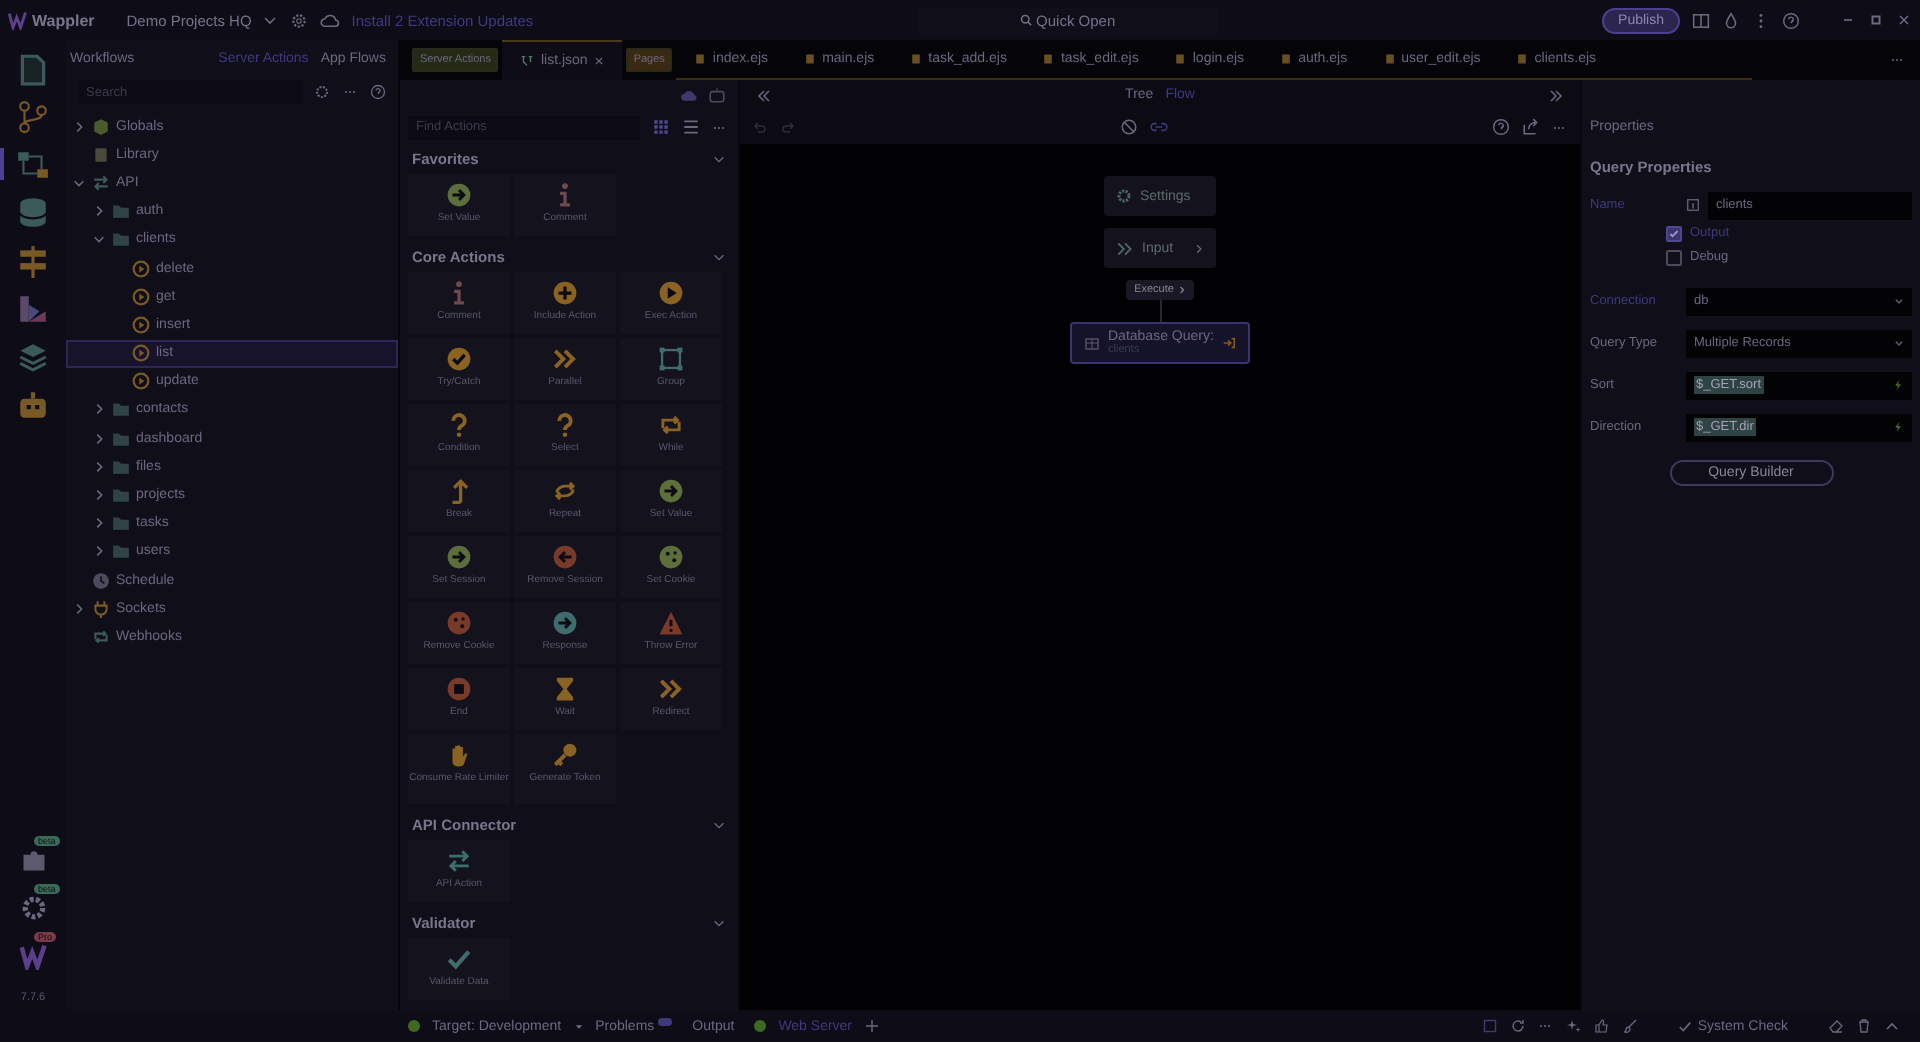 This screenshot has height=1042, width=1920. Describe the element at coordinates (1864, 1026) in the screenshot. I see `trash-icon` at that location.